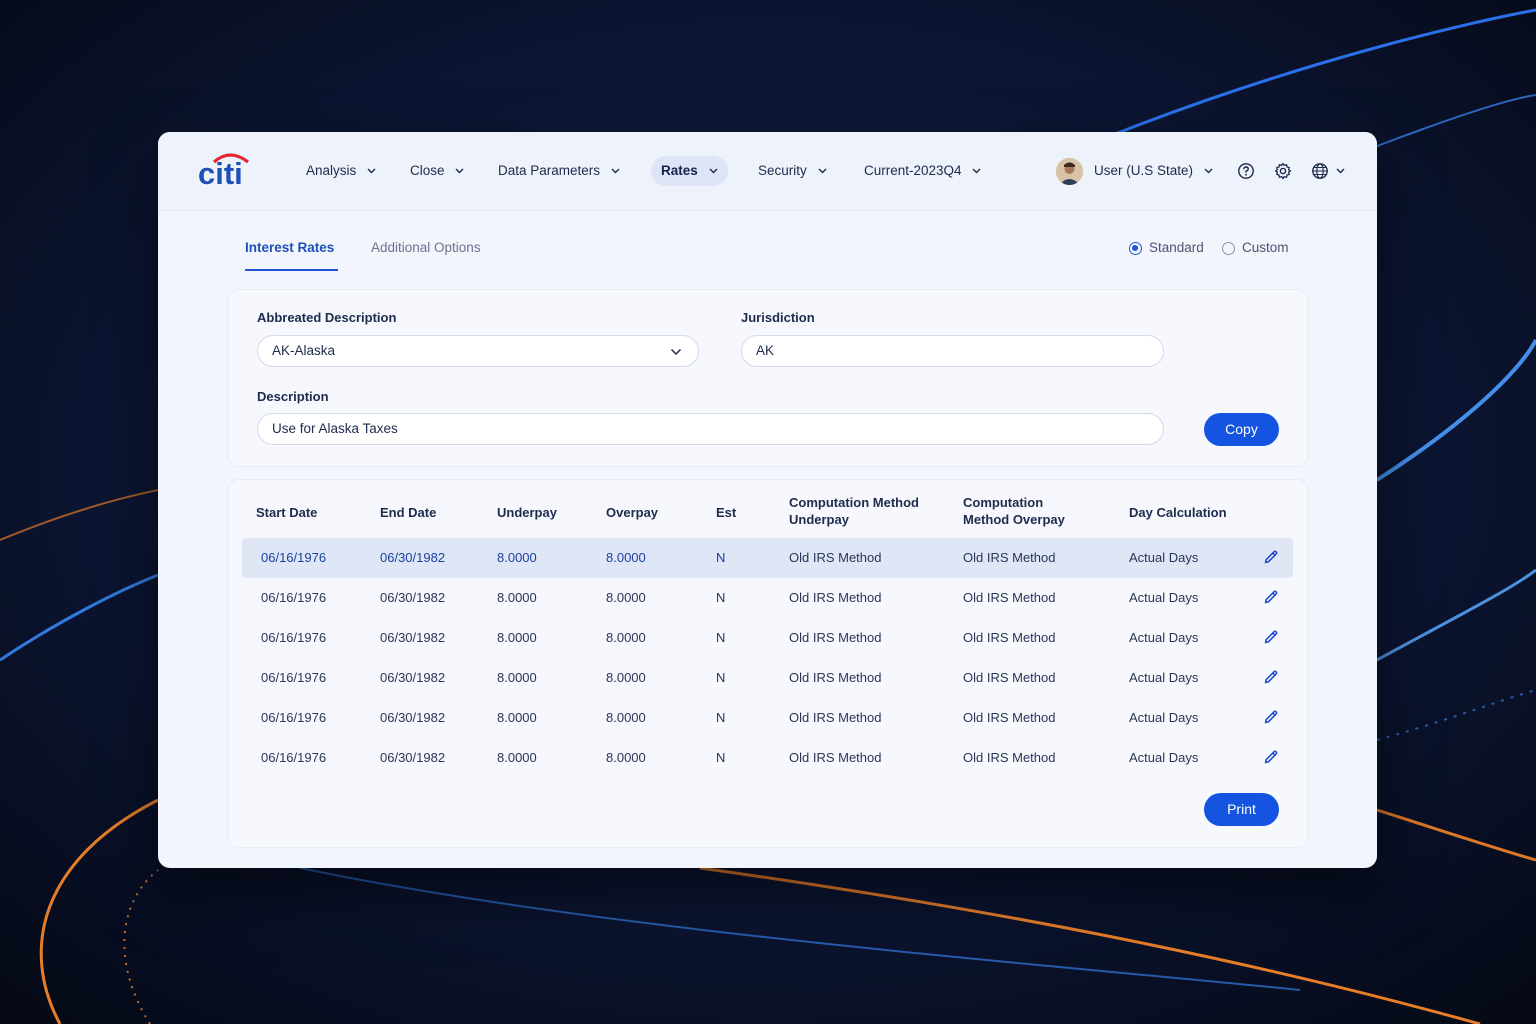 This screenshot has height=1024, width=1536. I want to click on nav-data-parameters-label: Data Parameters, so click(549, 170).